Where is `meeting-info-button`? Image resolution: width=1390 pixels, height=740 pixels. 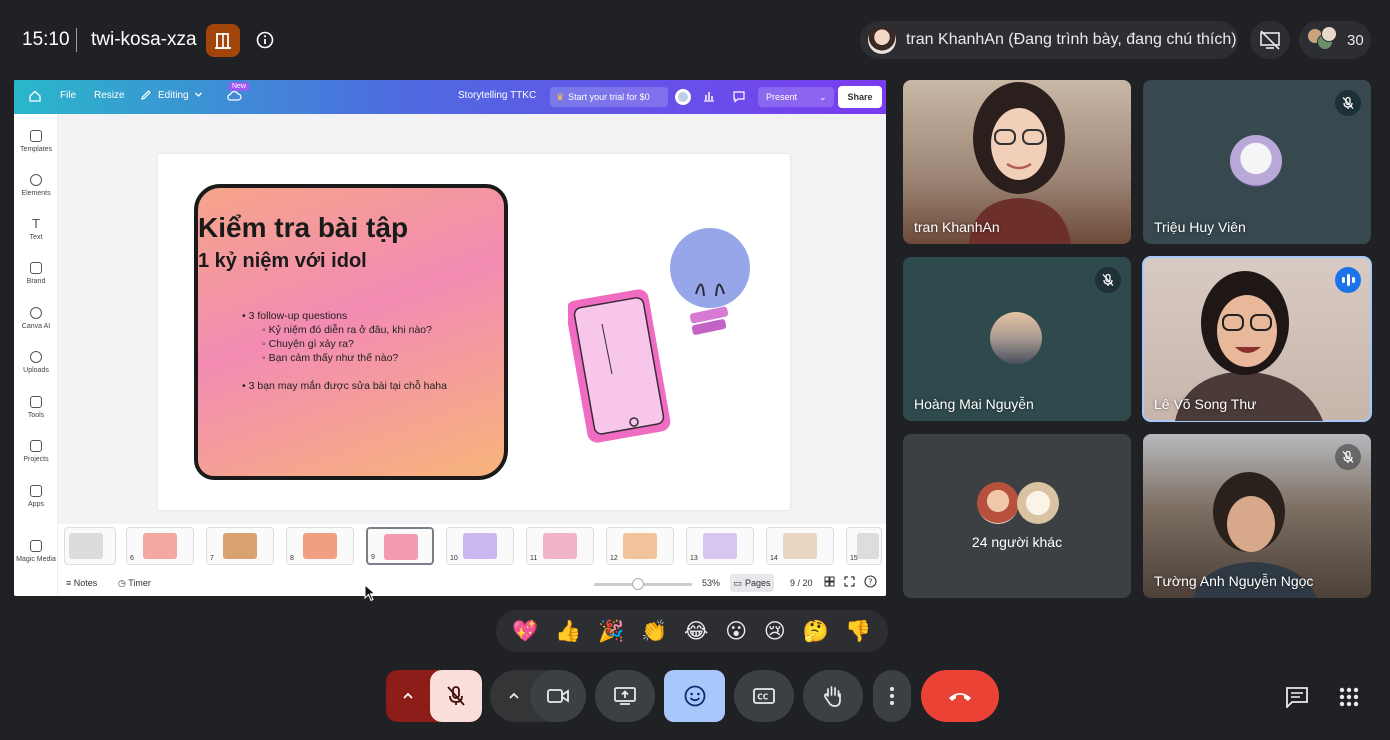 meeting-info-button is located at coordinates (265, 40).